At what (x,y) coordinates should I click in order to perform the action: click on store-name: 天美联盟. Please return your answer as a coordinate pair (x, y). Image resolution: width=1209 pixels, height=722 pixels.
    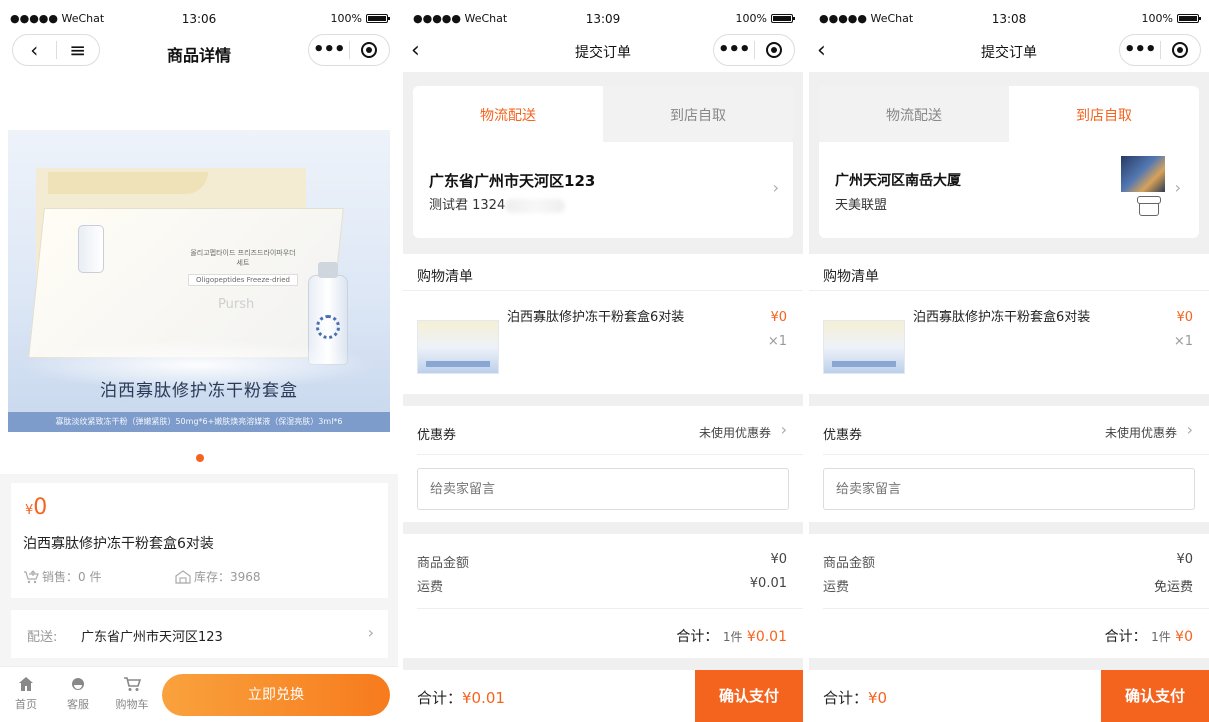
    Looking at the image, I should click on (861, 205).